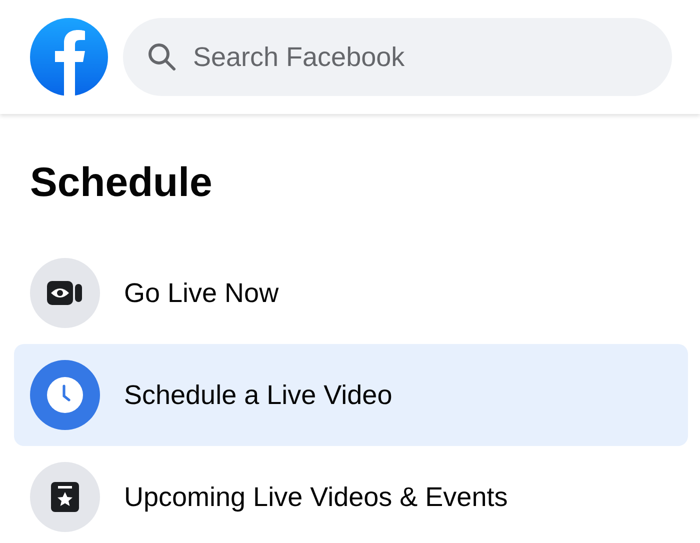  What do you see at coordinates (69, 57) in the screenshot?
I see `logo-icon` at bounding box center [69, 57].